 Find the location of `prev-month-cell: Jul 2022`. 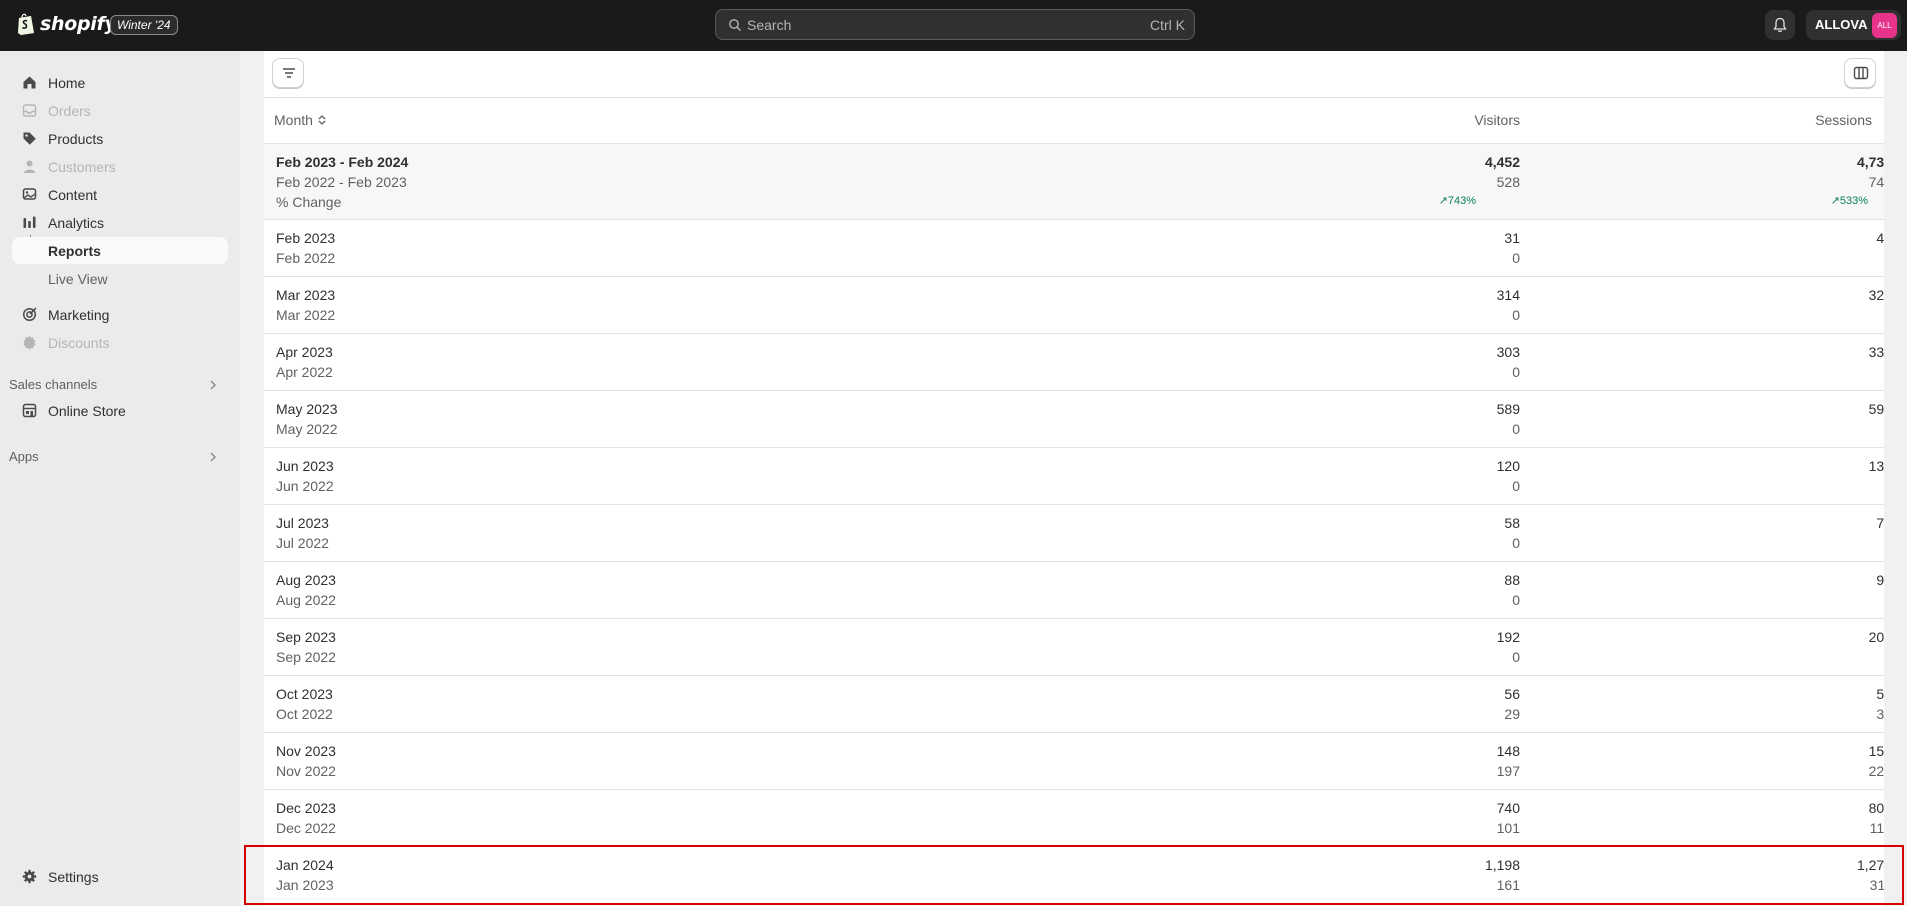

prev-month-cell: Jul 2022 is located at coordinates (302, 543).